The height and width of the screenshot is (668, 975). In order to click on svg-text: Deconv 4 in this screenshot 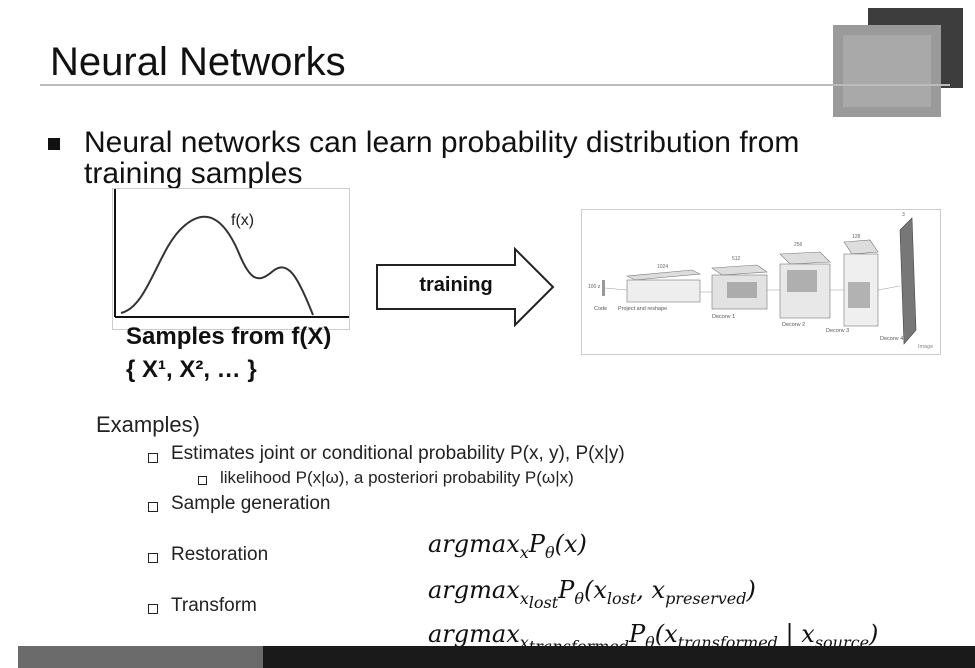, I will do `click(891, 339)`.